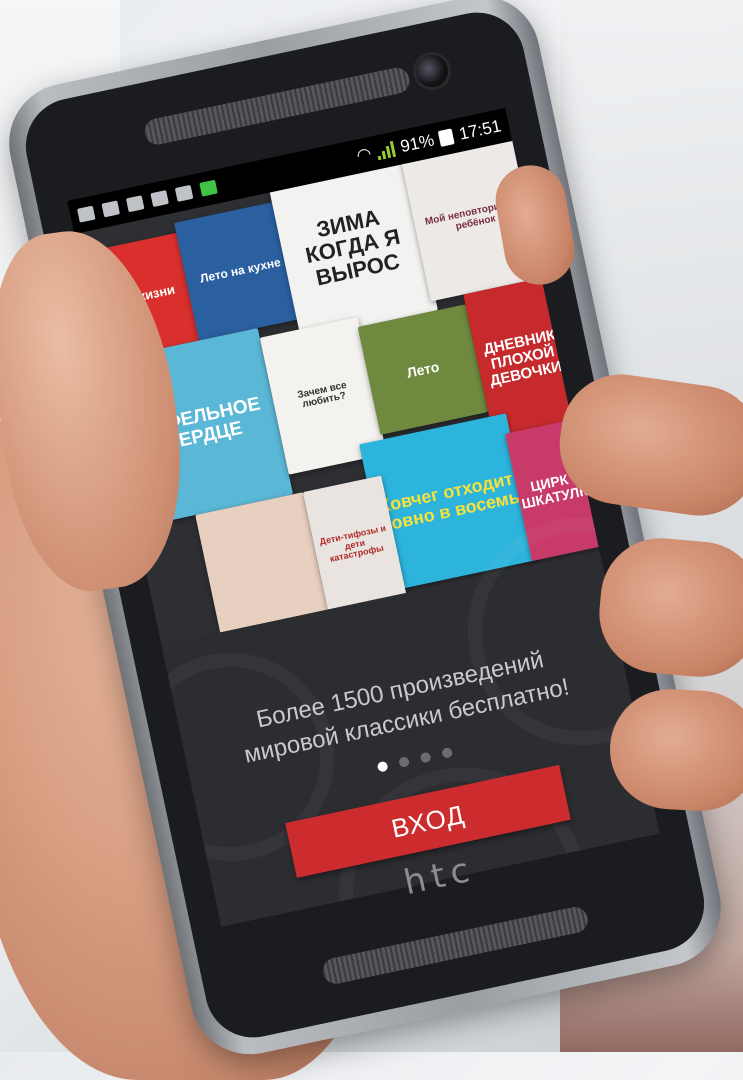  I want to click on usb-icon, so click(111, 209).